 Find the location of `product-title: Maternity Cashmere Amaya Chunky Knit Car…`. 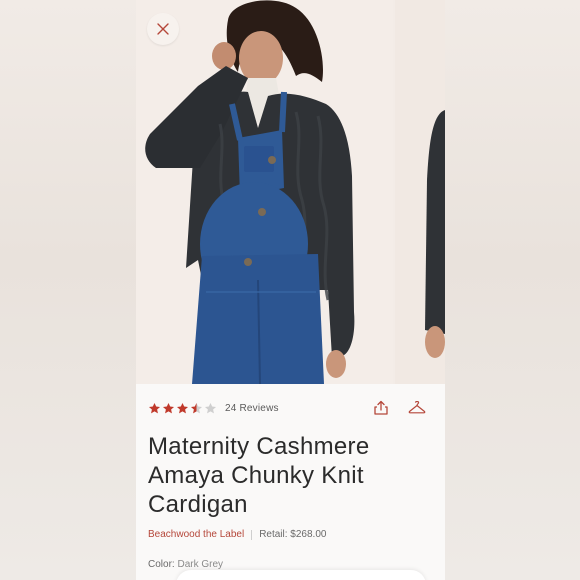

product-title: Maternity Cashmere Amaya Chunky Knit Car… is located at coordinates (259, 475).